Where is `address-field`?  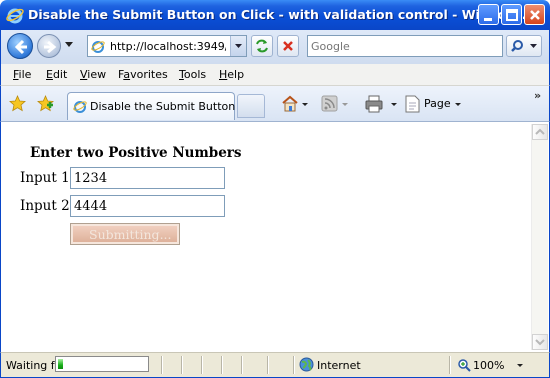
address-field is located at coordinates (167, 46).